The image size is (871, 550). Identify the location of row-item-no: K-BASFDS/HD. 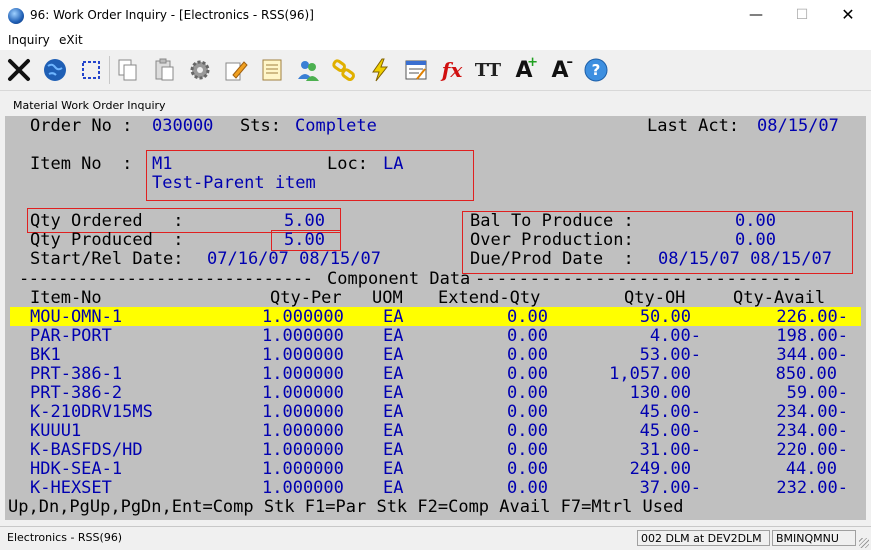
(86, 450).